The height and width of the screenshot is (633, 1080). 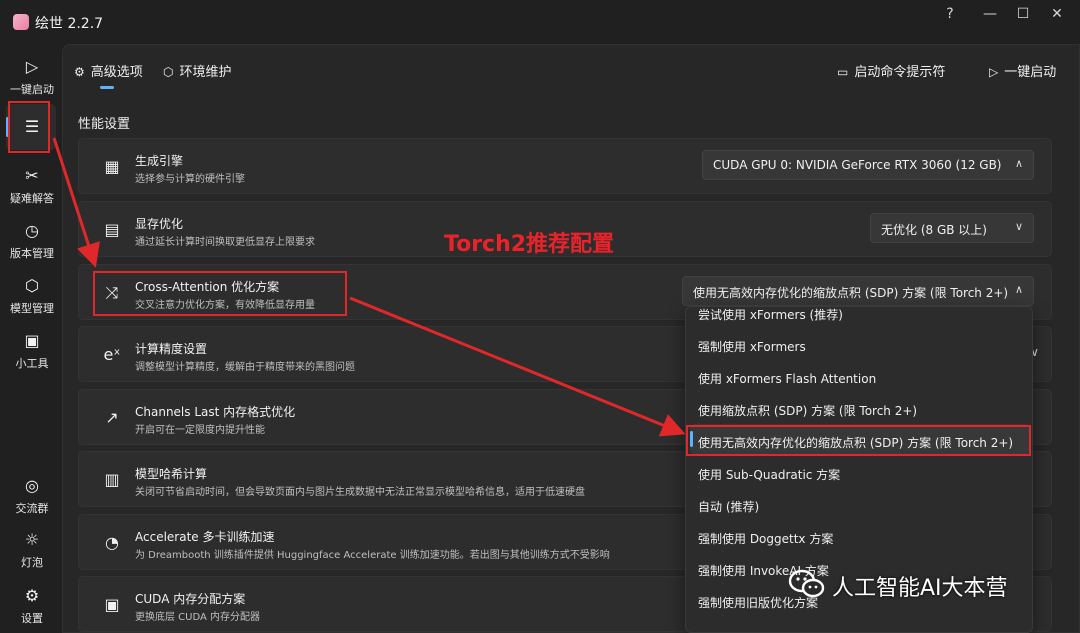 What do you see at coordinates (1030, 72) in the screenshot?
I see `button-label: 一键启动` at bounding box center [1030, 72].